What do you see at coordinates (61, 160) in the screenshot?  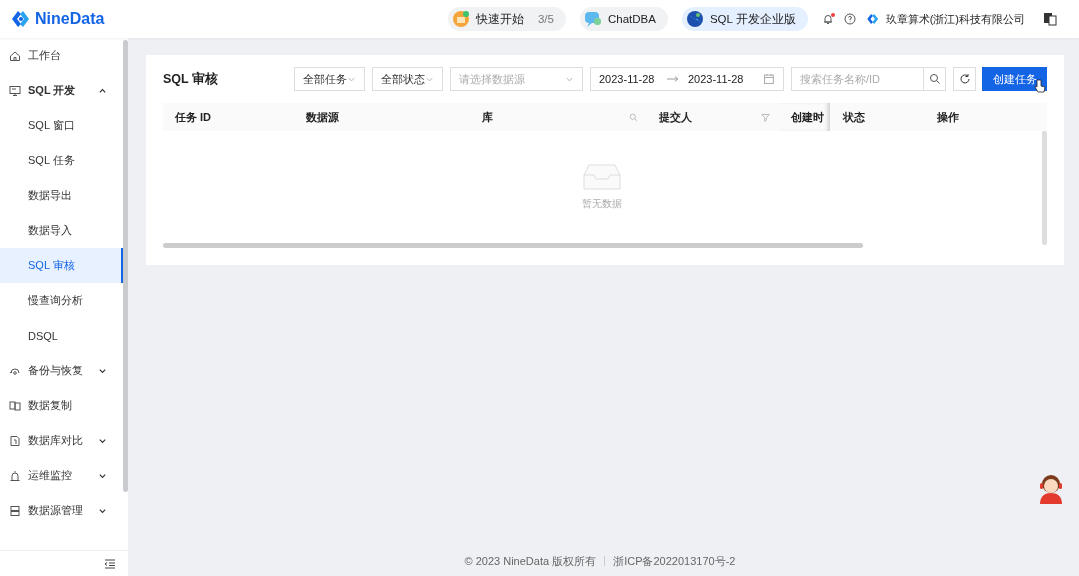 I see `sidebar-subitem: SQL 任务` at bounding box center [61, 160].